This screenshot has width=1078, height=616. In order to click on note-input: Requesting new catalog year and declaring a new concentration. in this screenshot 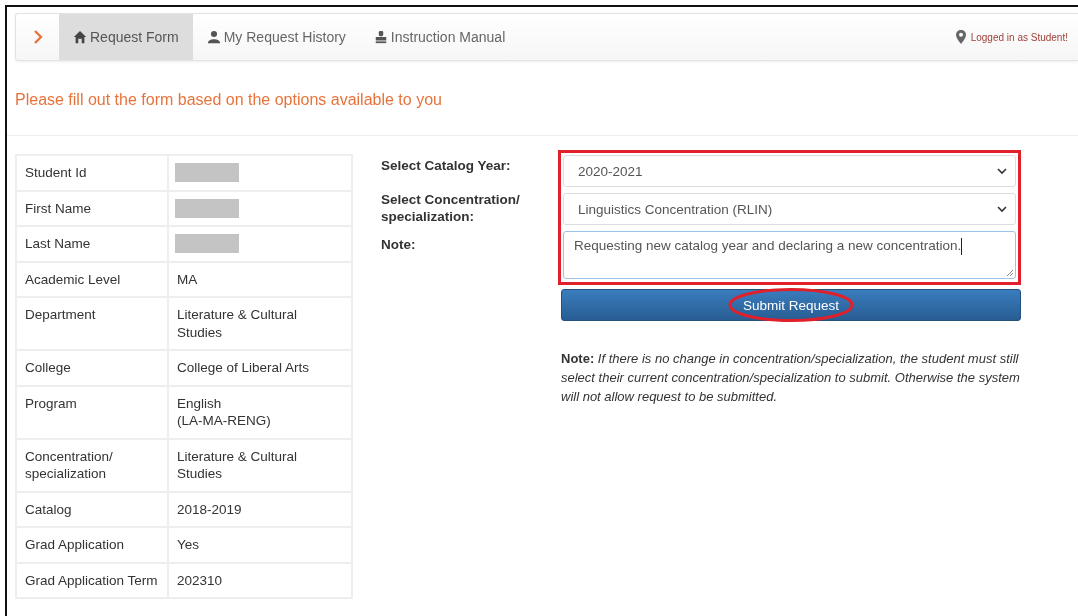, I will do `click(789, 255)`.